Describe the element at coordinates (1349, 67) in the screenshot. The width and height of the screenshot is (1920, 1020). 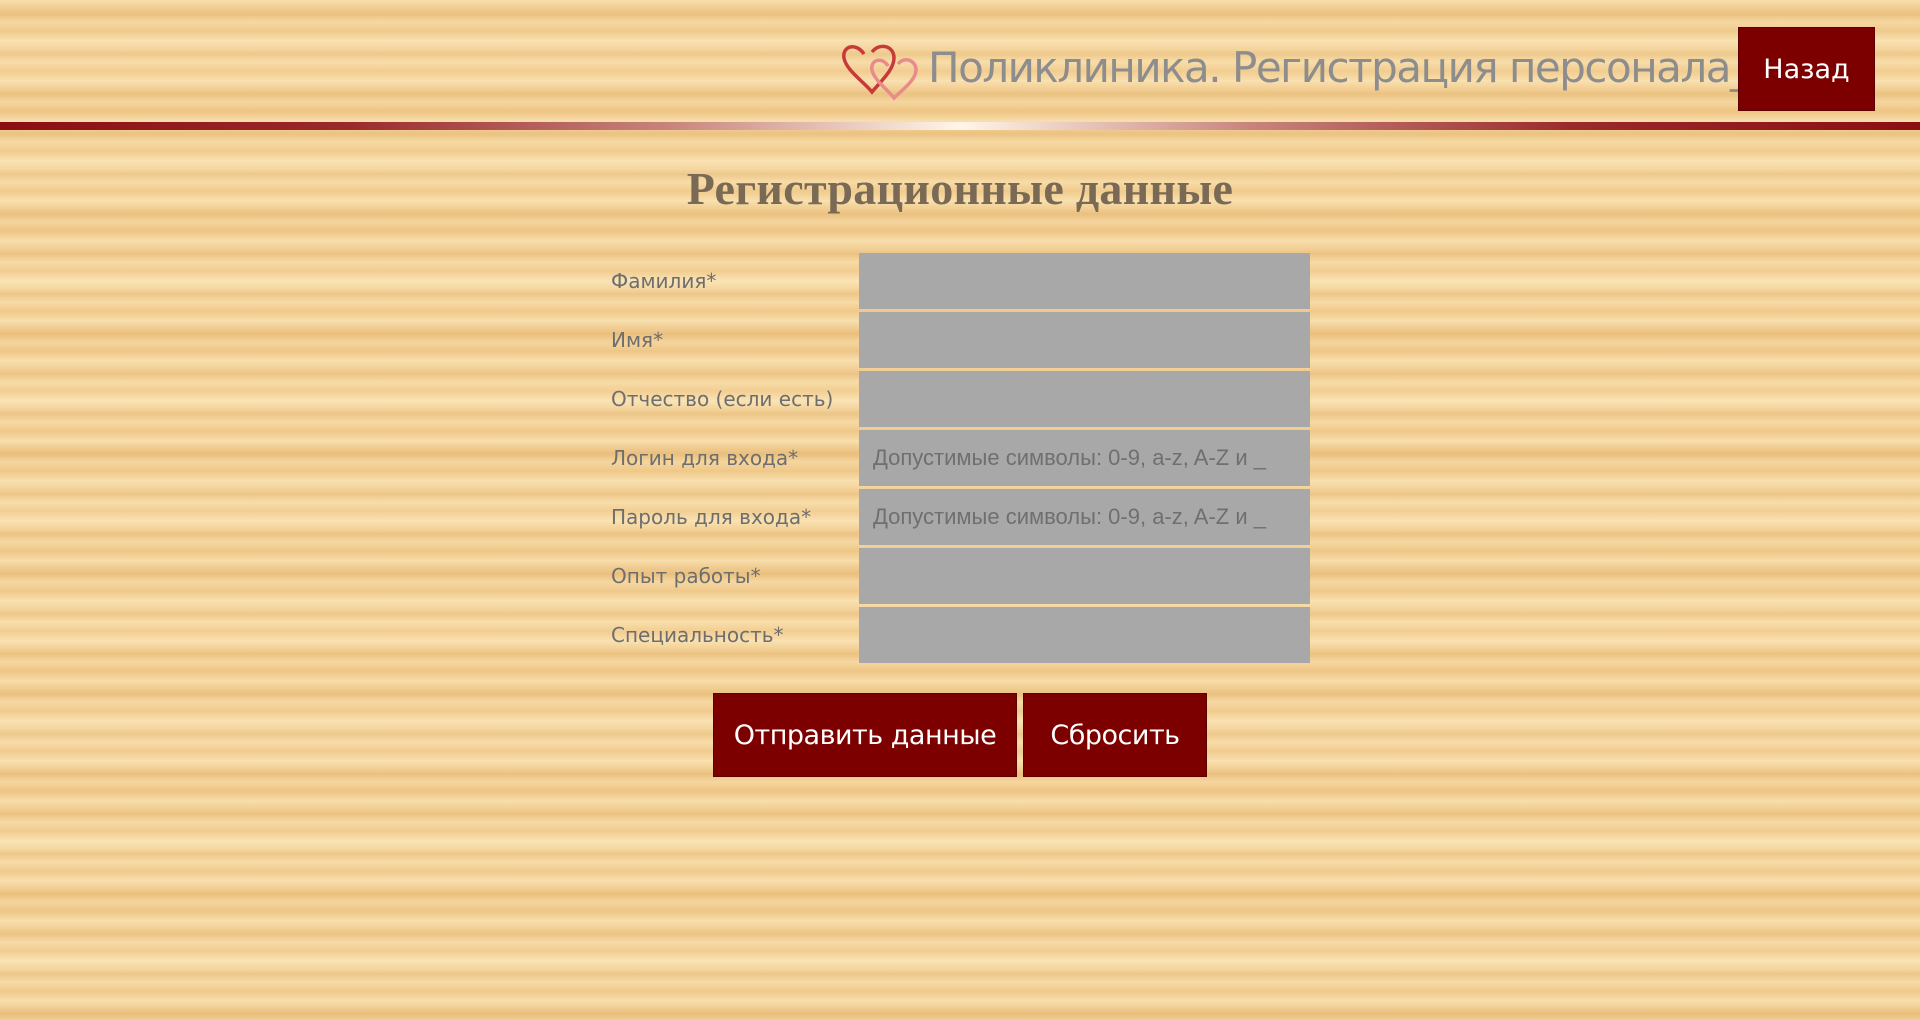
I see `site-title: Поликлиника. Регистрация персонала__` at that location.